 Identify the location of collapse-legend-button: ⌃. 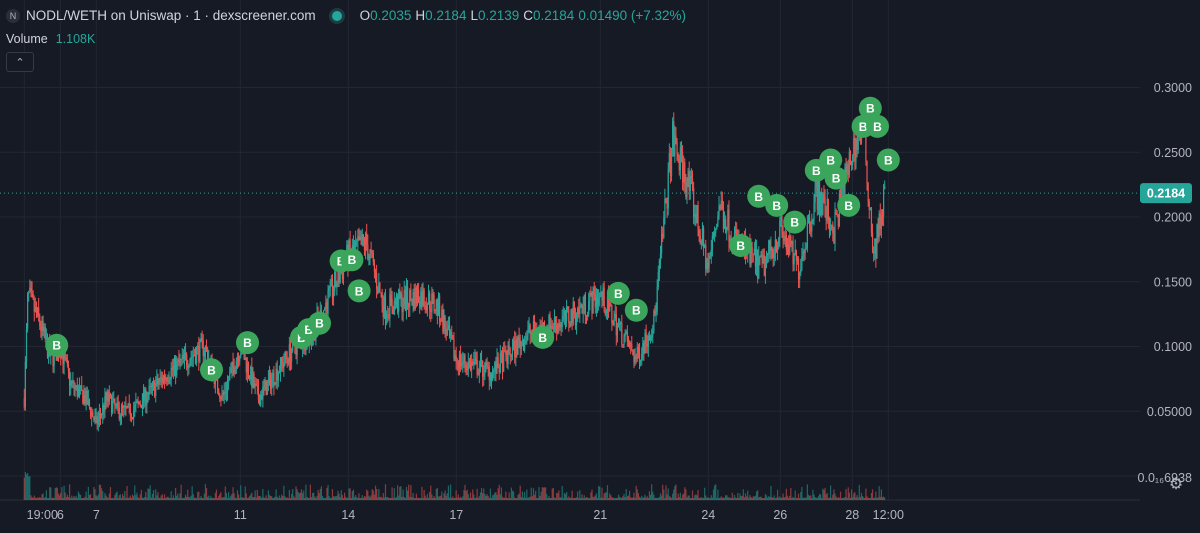
(20, 62).